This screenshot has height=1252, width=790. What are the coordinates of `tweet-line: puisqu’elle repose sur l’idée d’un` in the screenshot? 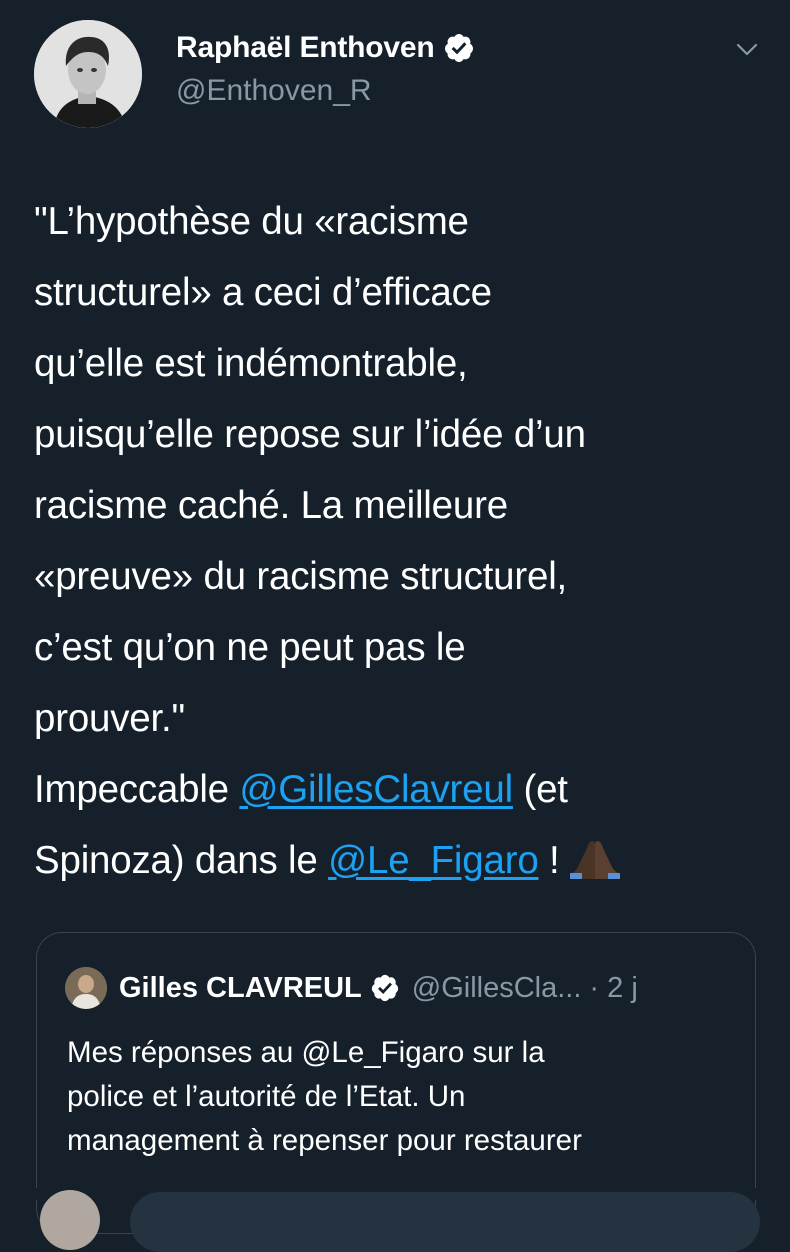 It's located at (310, 434).